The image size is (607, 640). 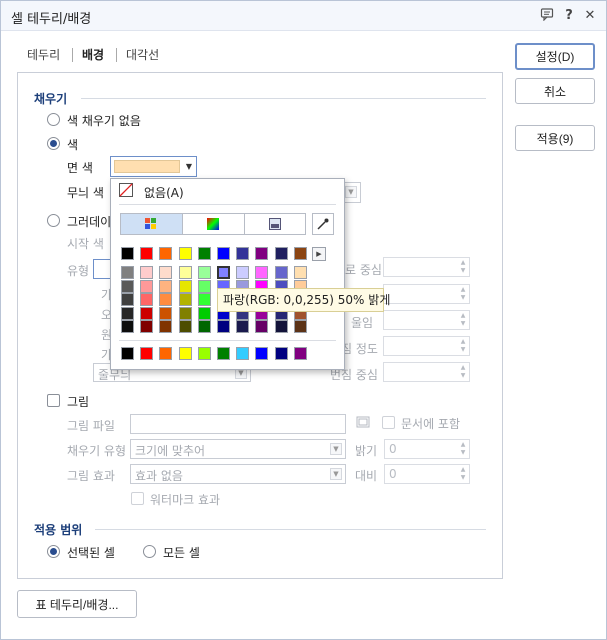 What do you see at coordinates (53, 400) in the screenshot?
I see `picture-checkbox` at bounding box center [53, 400].